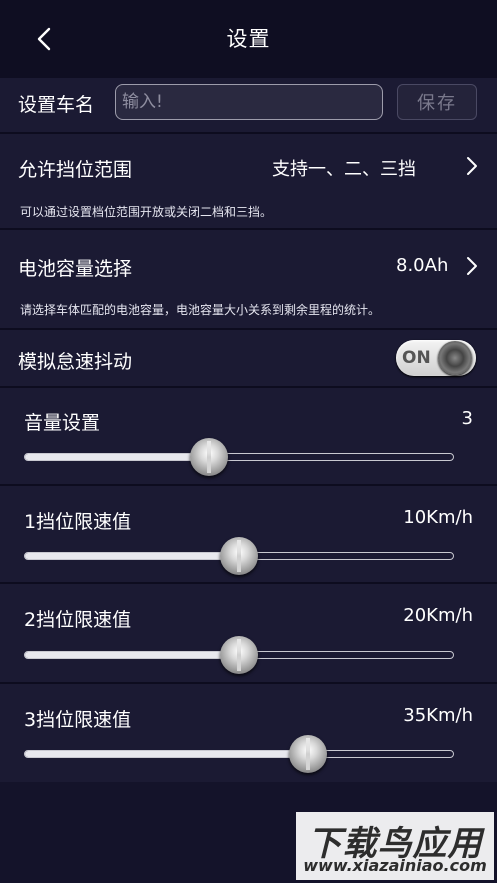 Image resolution: width=497 pixels, height=883 pixels. I want to click on shake-label: 模拟怠速抖动, so click(75, 362).